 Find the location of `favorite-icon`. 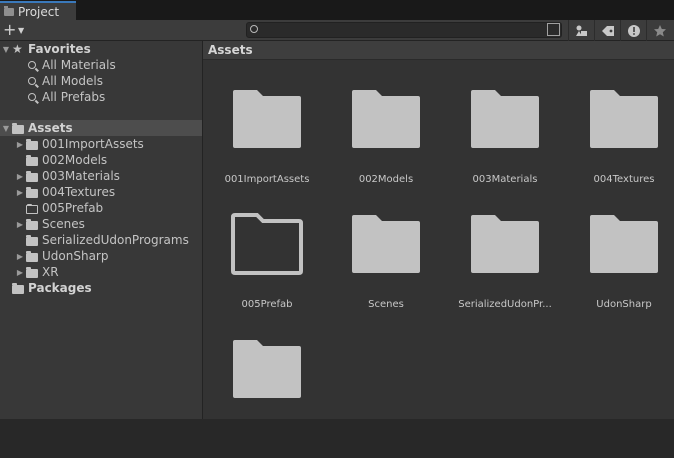

favorite-icon is located at coordinates (659, 30).